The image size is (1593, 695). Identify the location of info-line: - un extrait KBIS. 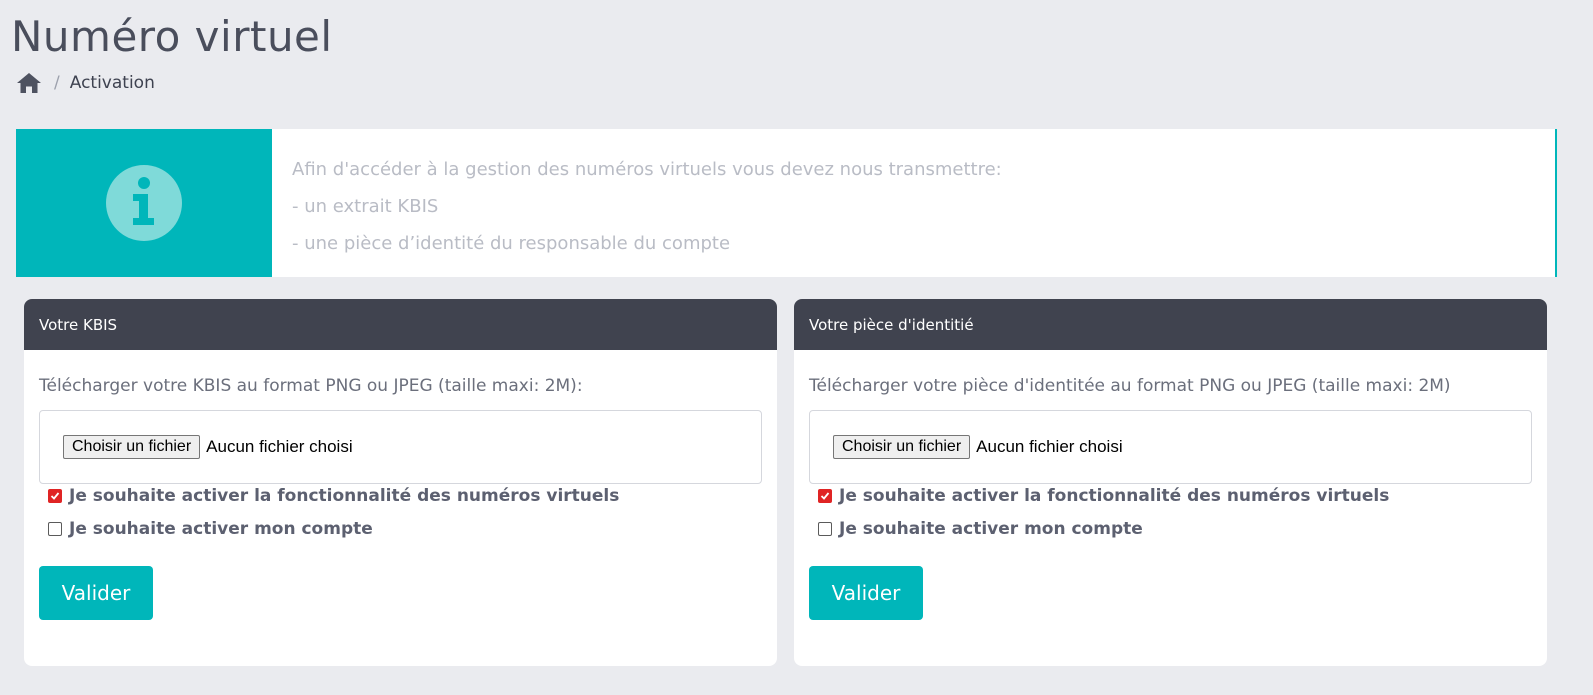
(365, 206).